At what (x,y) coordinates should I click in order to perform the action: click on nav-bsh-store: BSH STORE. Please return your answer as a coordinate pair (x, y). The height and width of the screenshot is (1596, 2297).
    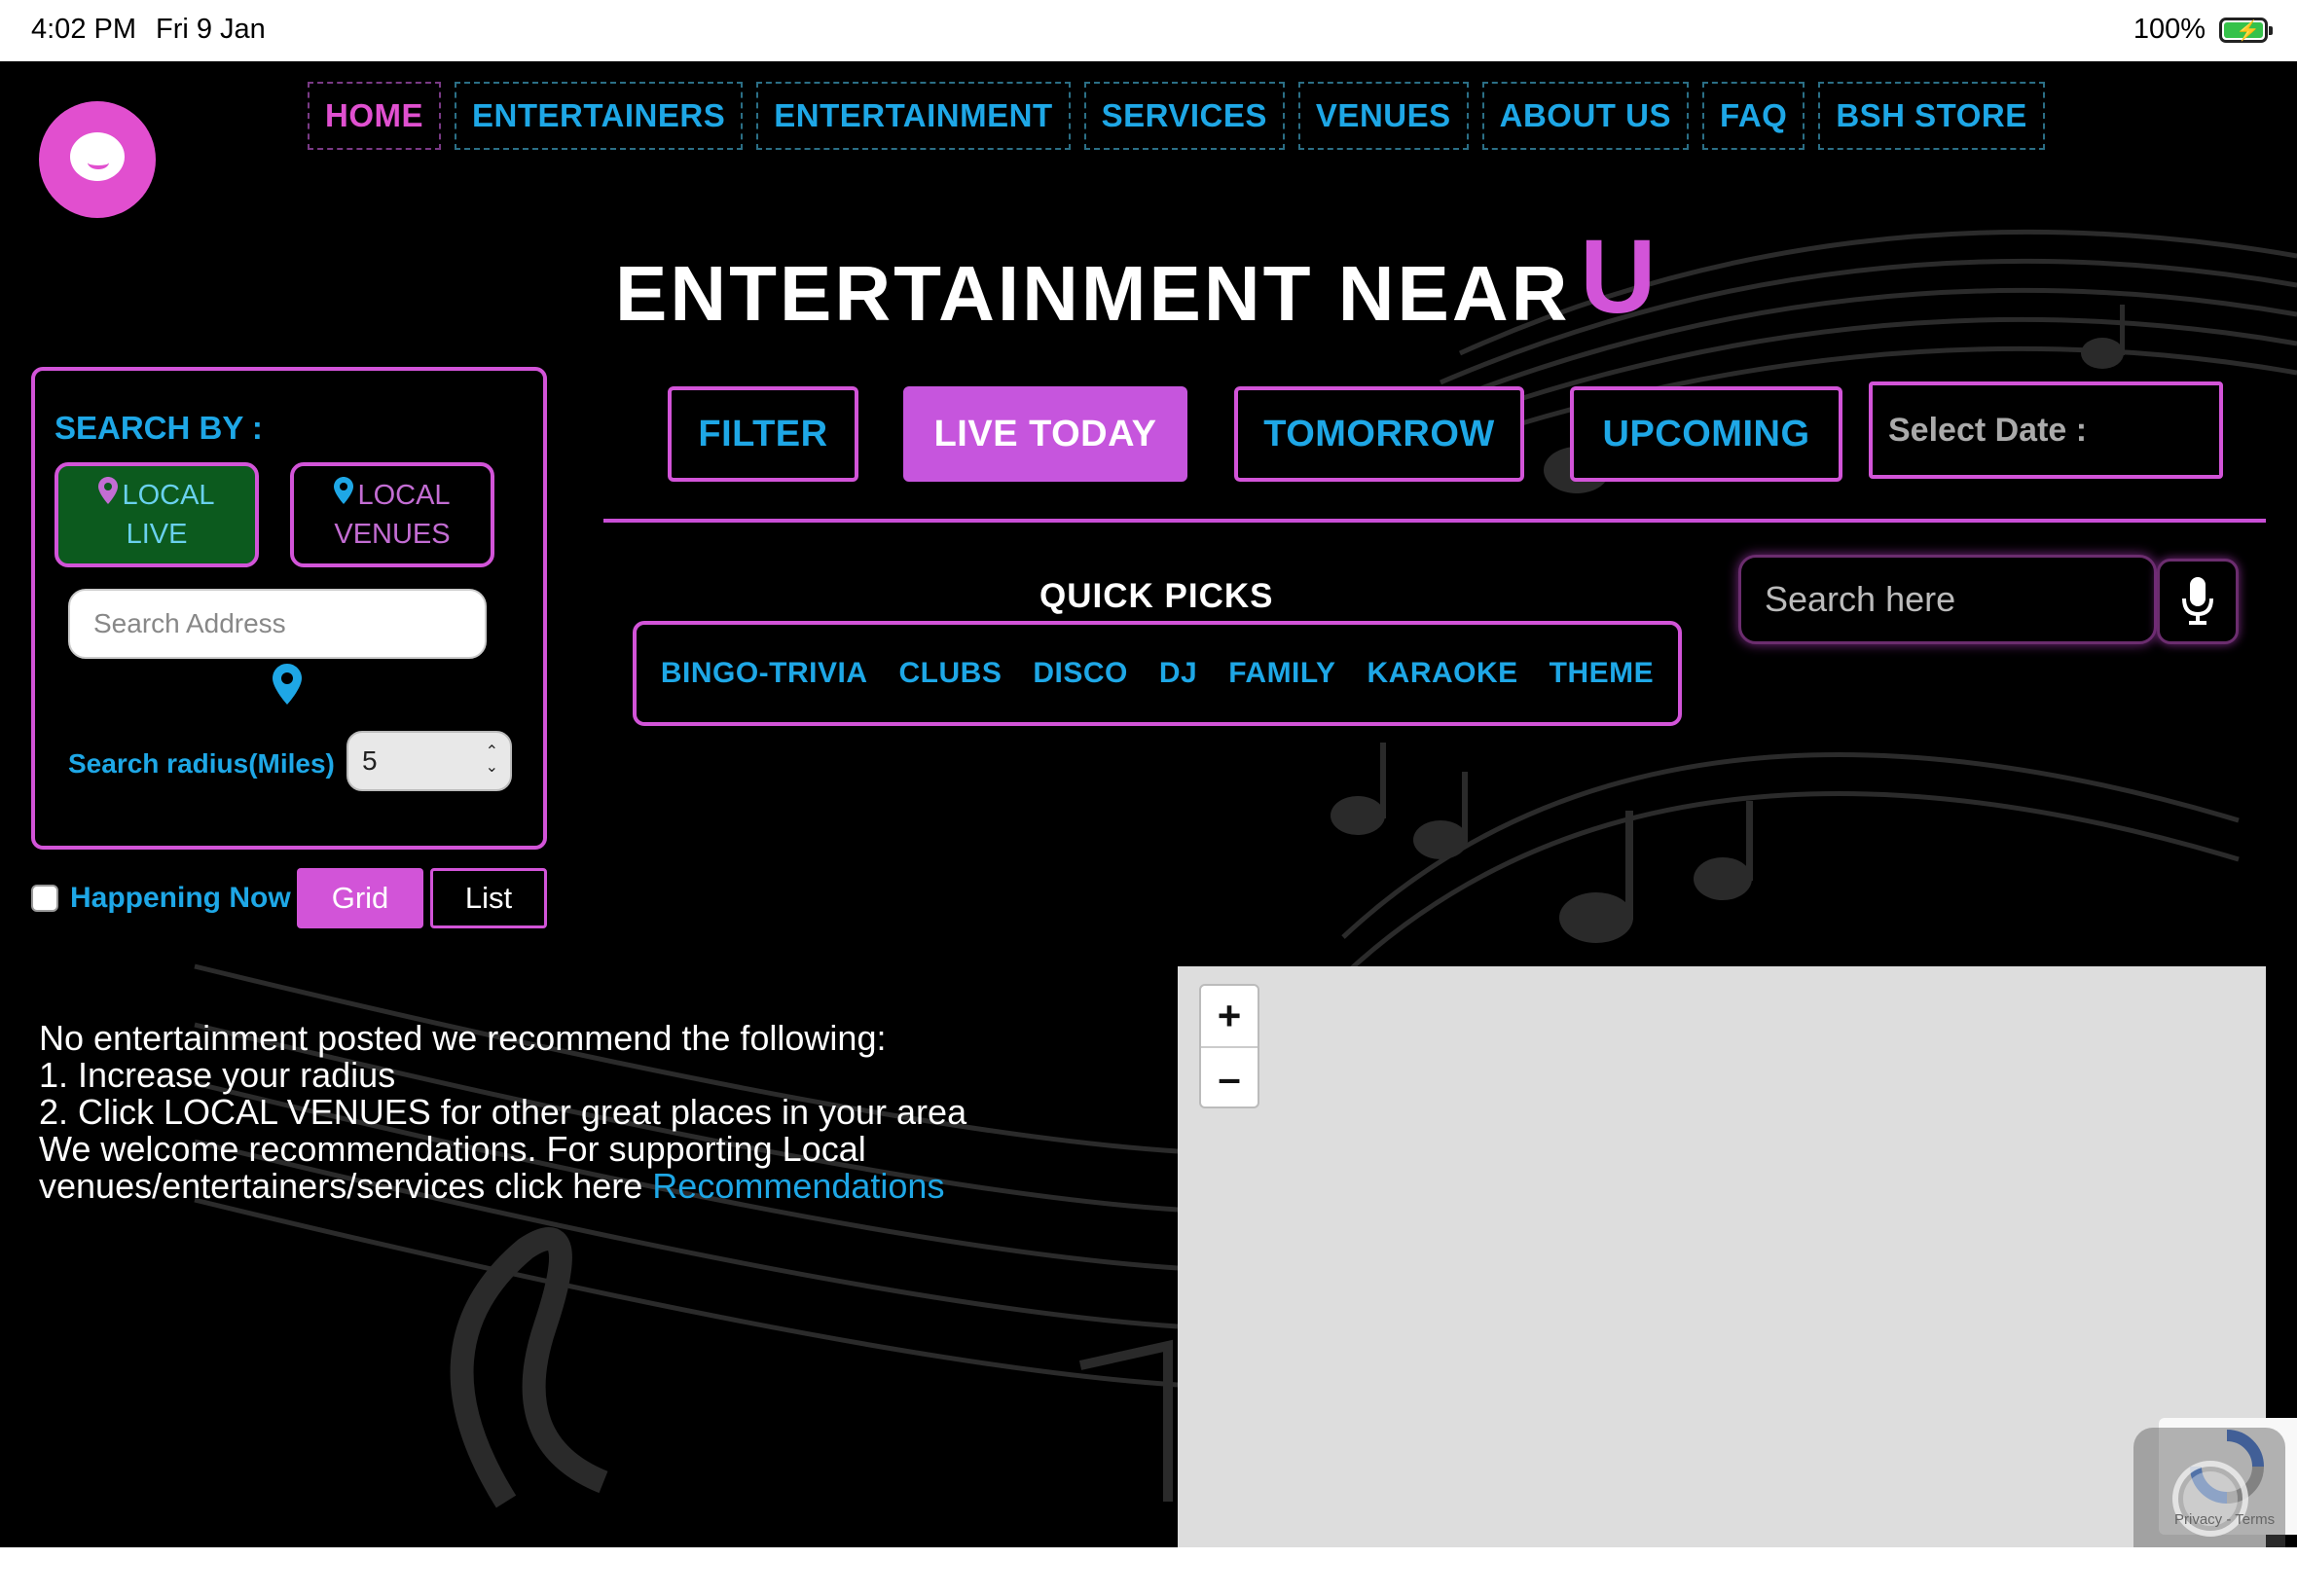
    Looking at the image, I should click on (1932, 116).